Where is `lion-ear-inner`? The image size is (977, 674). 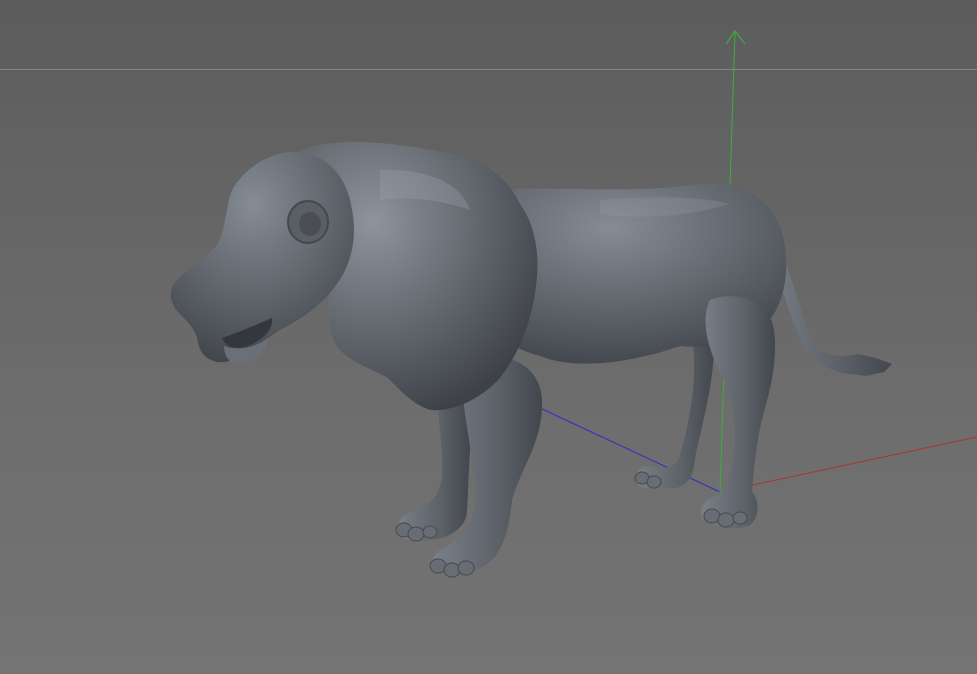
lion-ear-inner is located at coordinates (310, 224).